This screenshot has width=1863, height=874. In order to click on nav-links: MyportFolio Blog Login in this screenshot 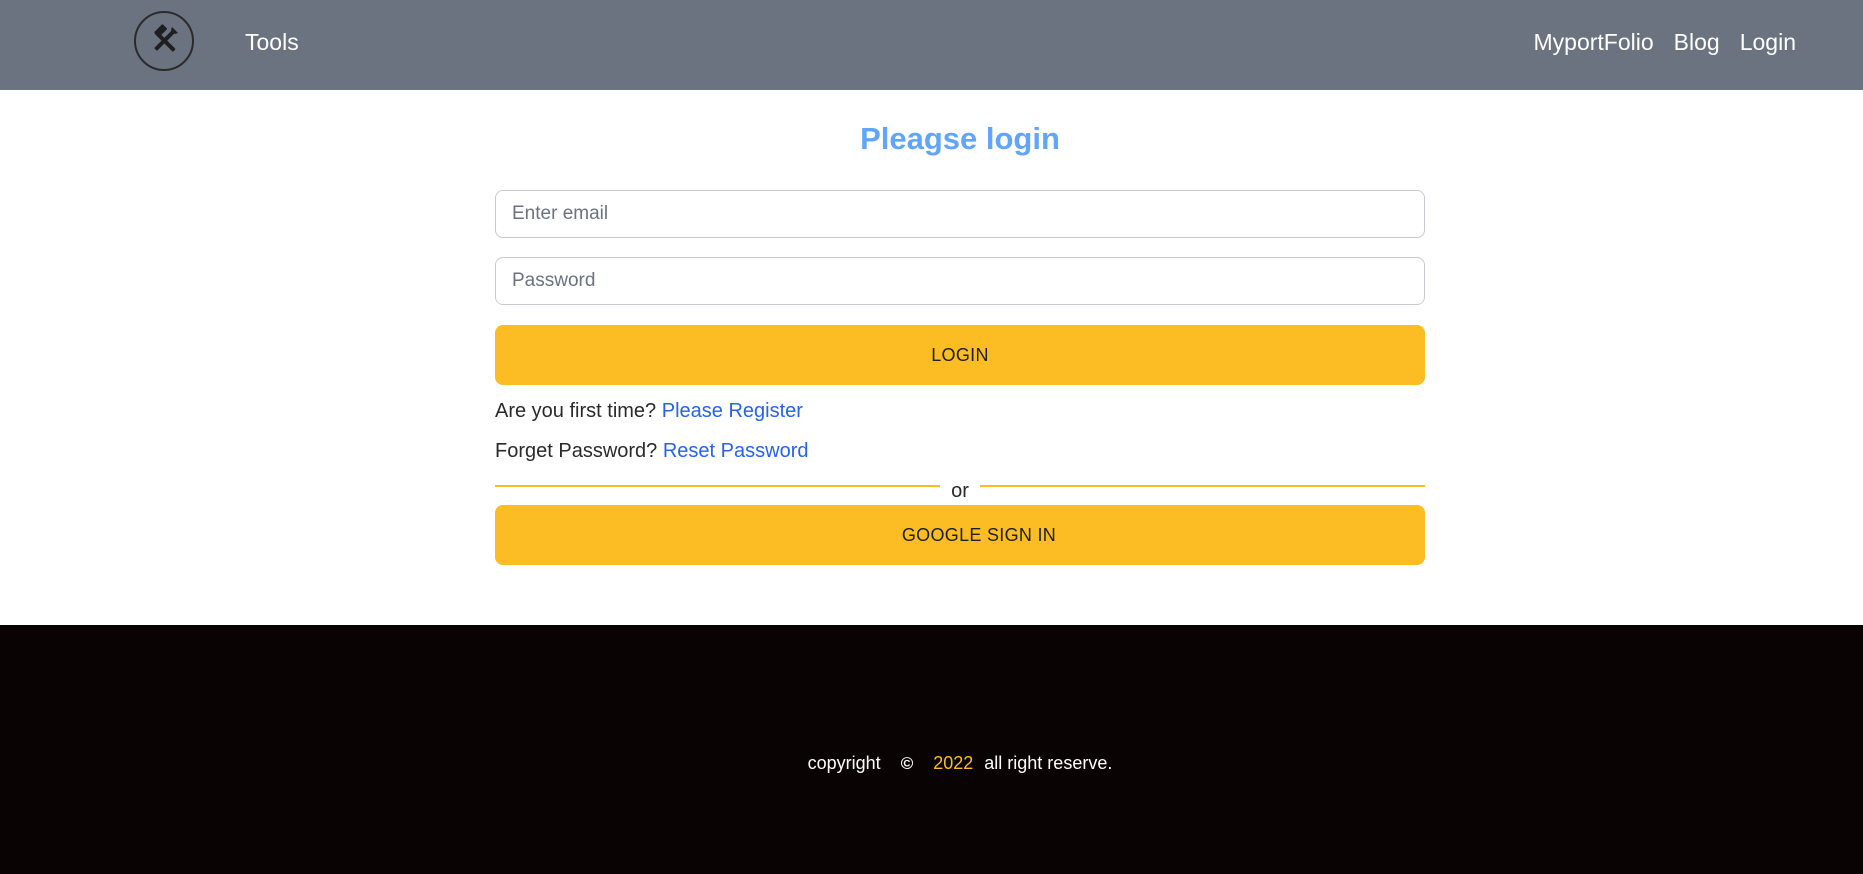, I will do `click(1665, 42)`.